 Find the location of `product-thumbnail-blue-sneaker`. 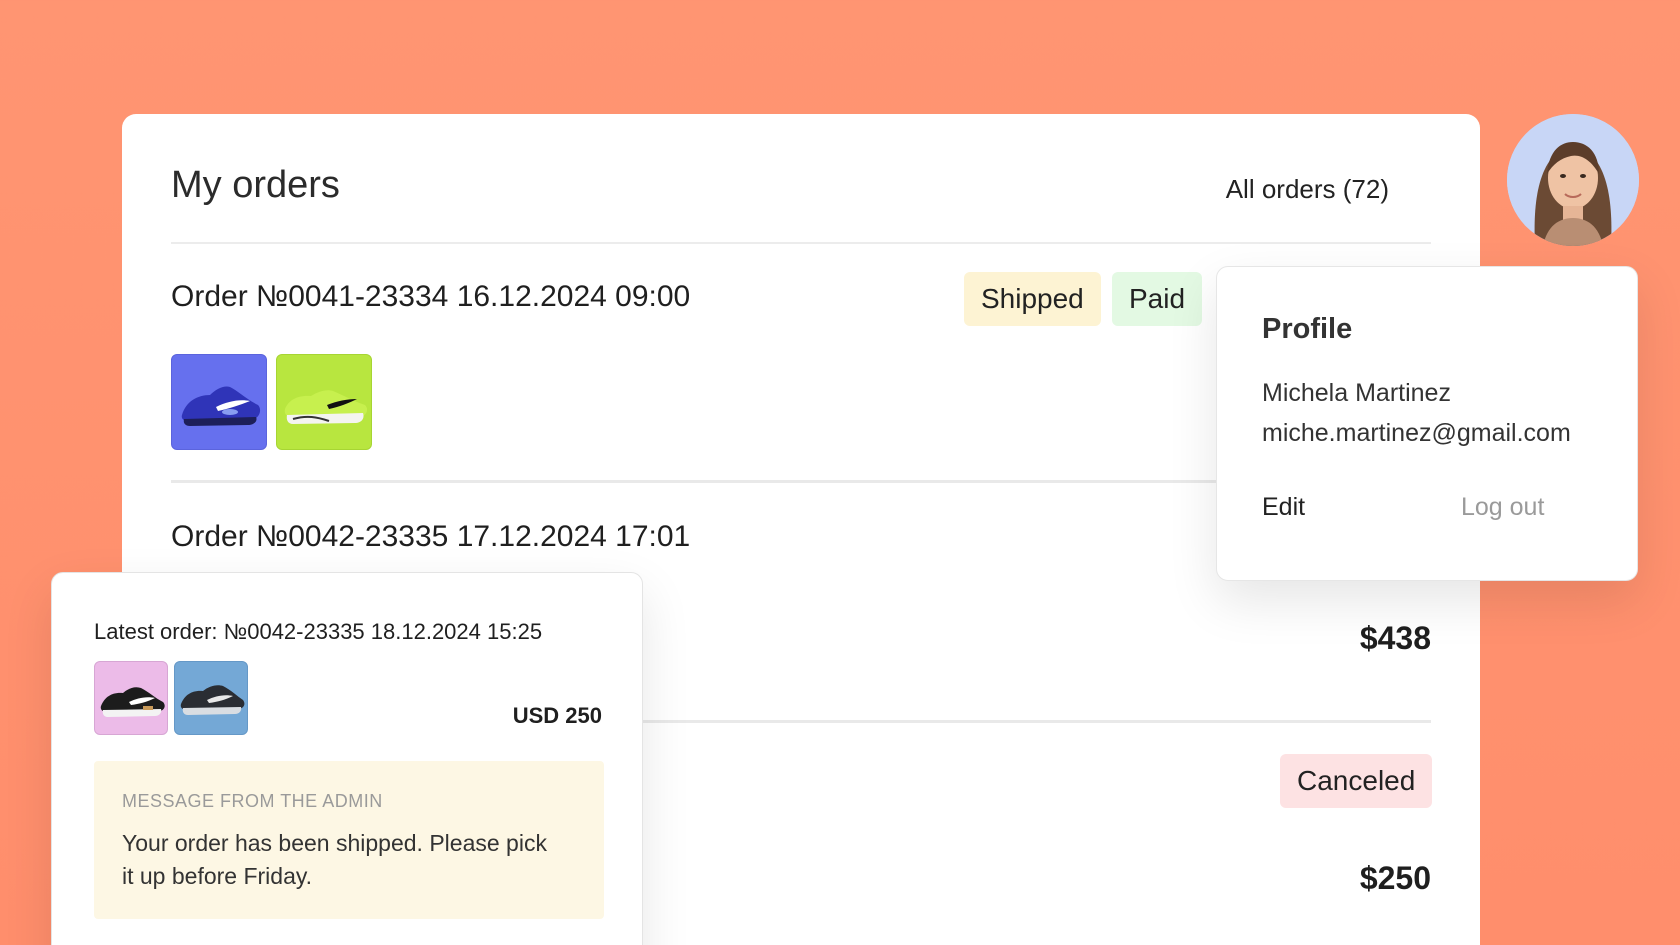

product-thumbnail-blue-sneaker is located at coordinates (219, 402).